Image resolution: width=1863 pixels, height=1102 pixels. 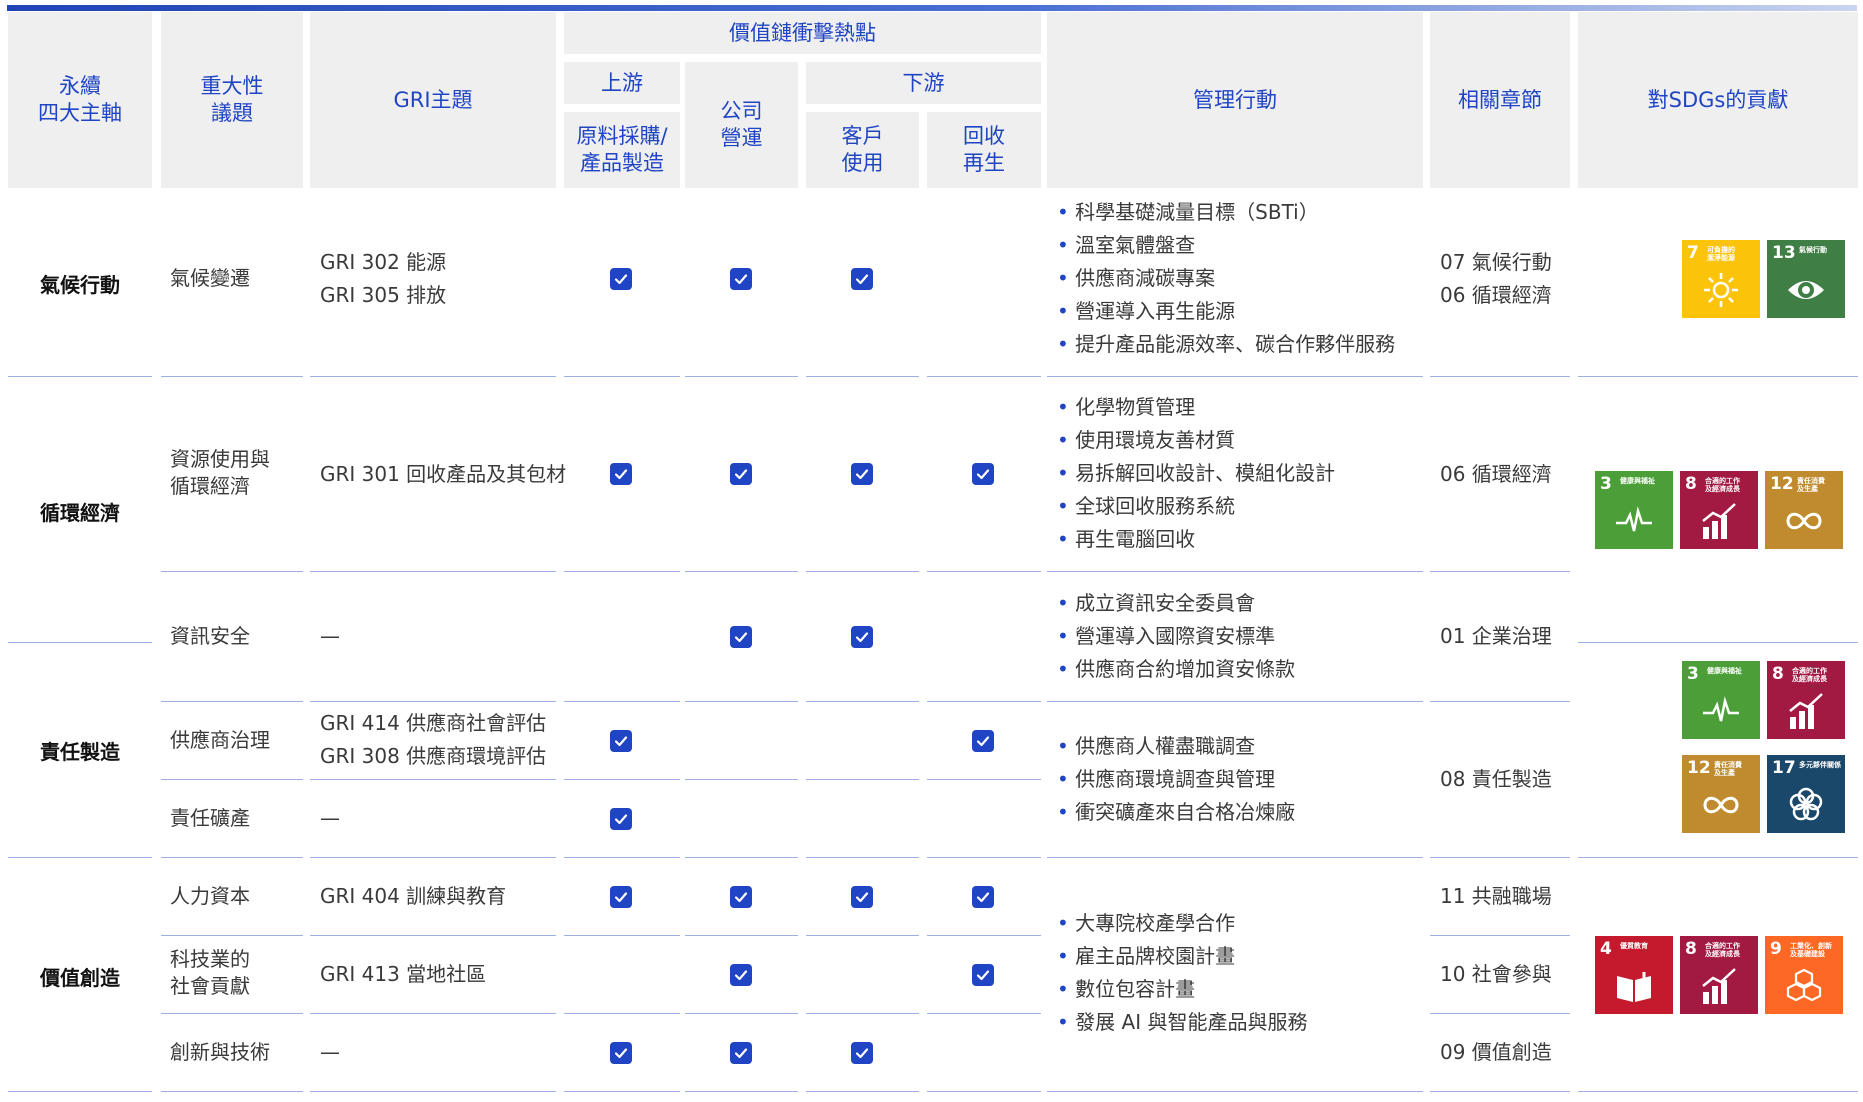 What do you see at coordinates (413, 896) in the screenshot?
I see `gri-item: GRI 404 訓練與教育` at bounding box center [413, 896].